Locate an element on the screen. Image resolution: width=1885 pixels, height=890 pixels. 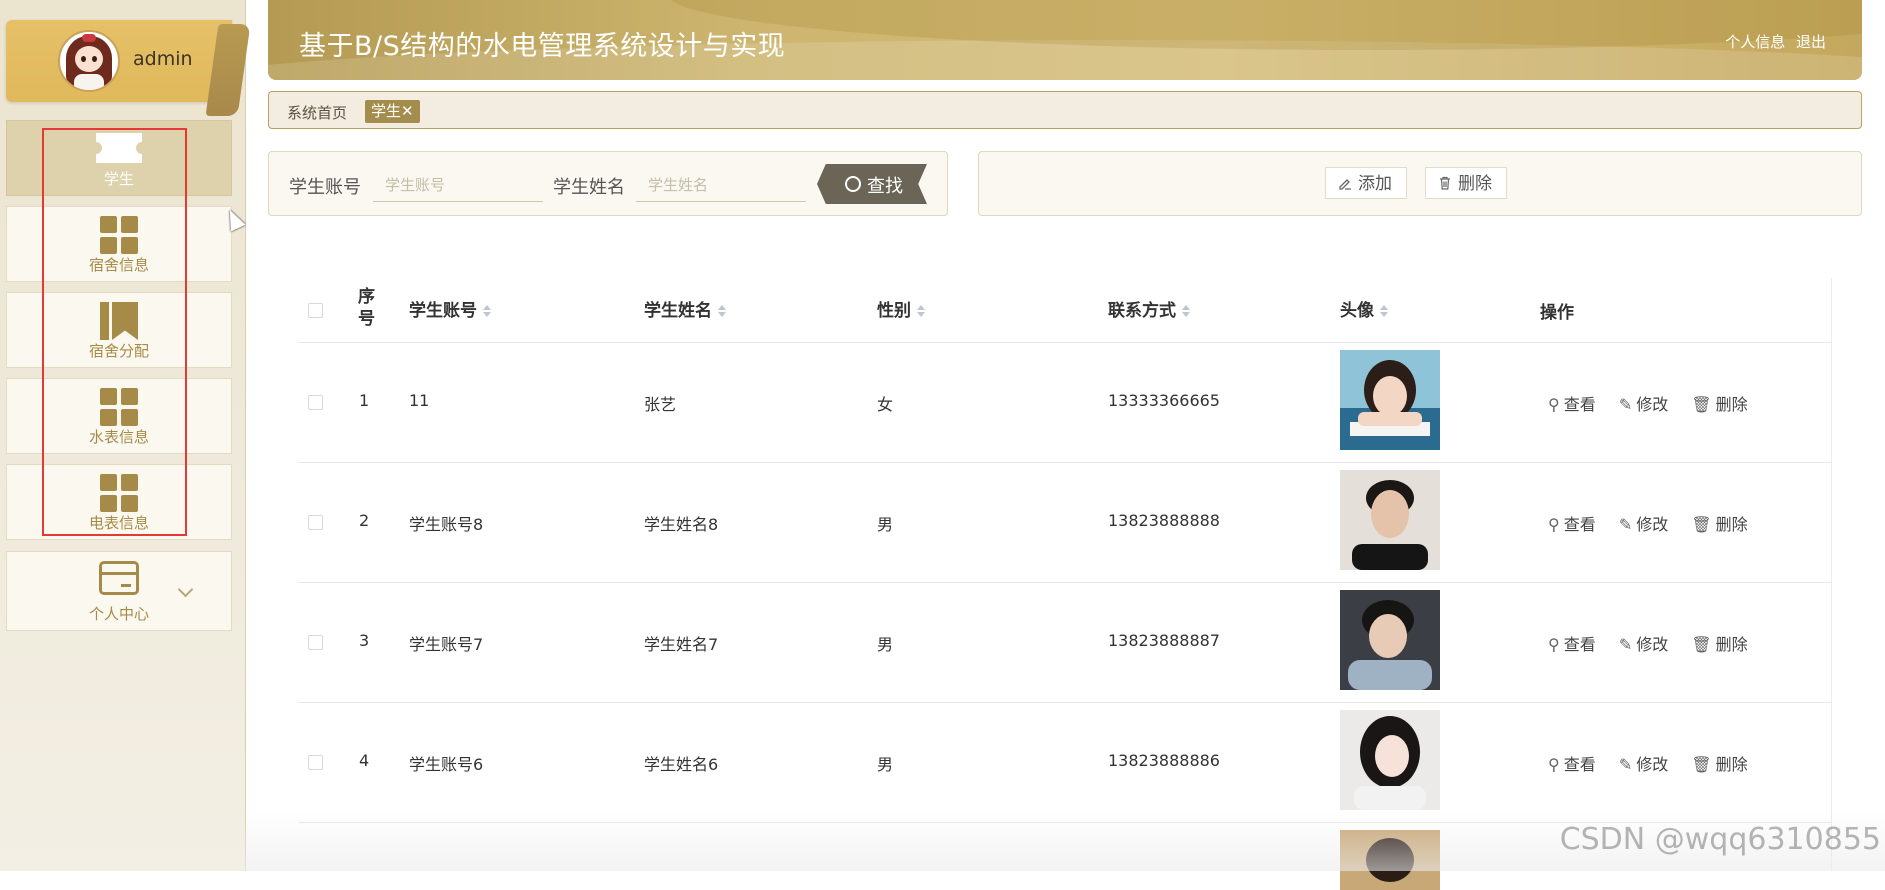
header-phone: 联系方式 is located at coordinates (1149, 308).